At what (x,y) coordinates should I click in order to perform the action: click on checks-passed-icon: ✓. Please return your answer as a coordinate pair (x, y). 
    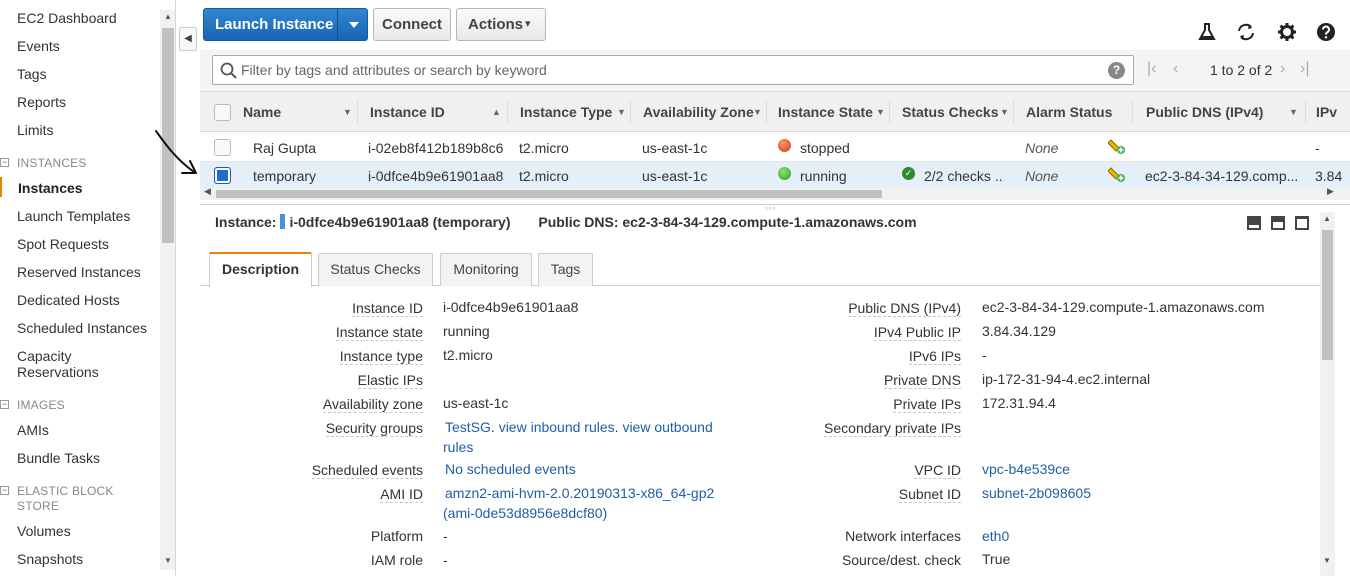
    Looking at the image, I should click on (908, 173).